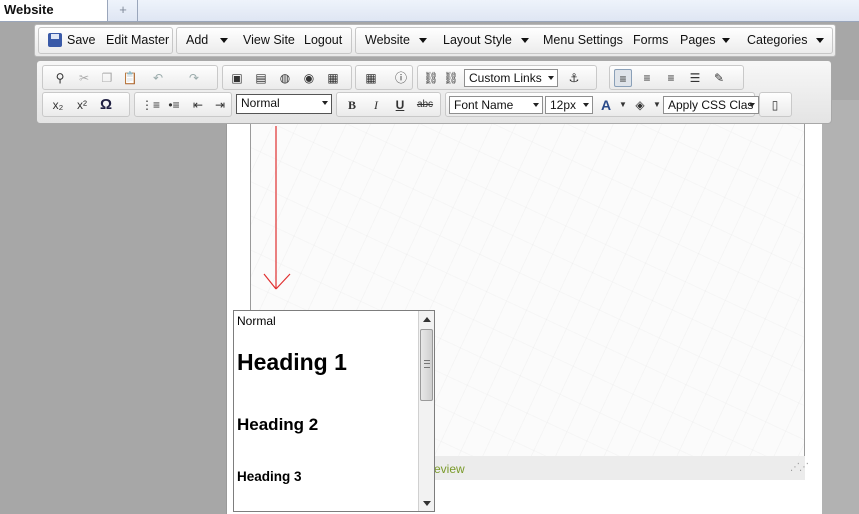  I want to click on logout-button: Logout, so click(323, 40).